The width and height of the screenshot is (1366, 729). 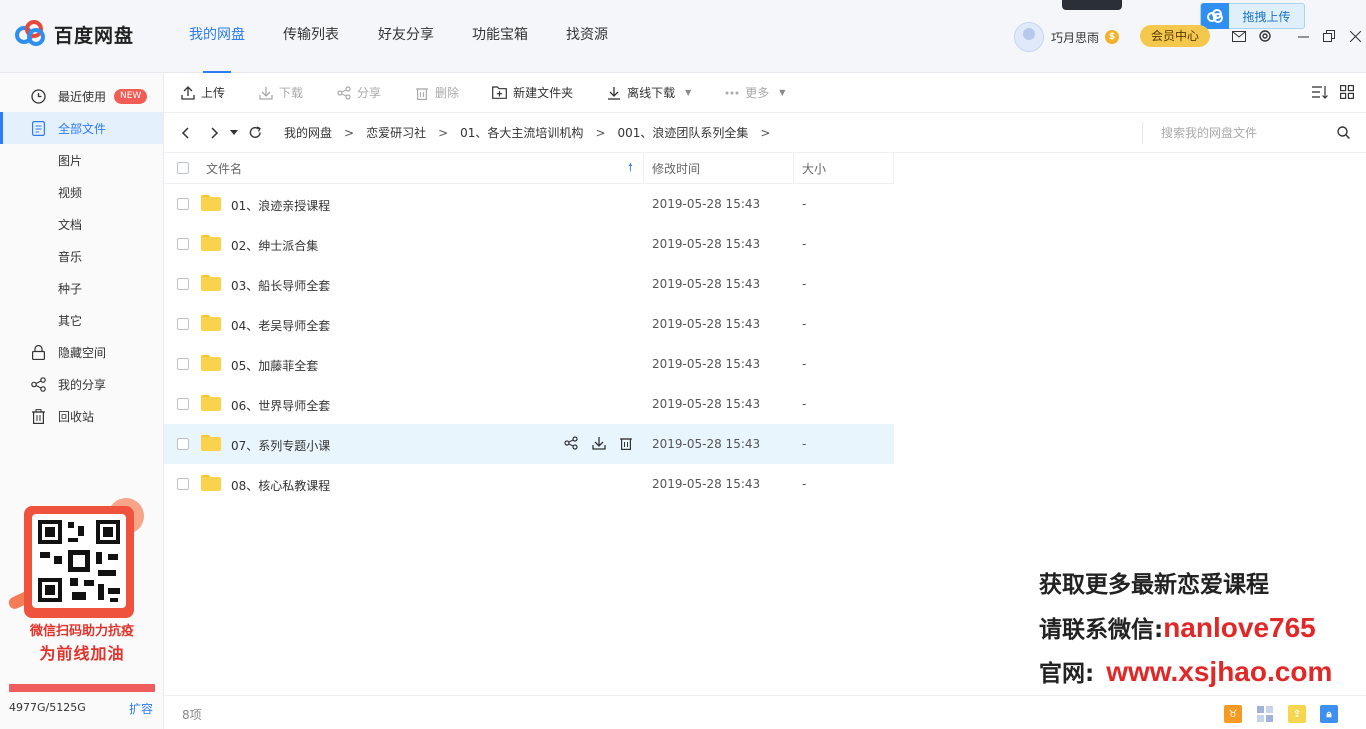 I want to click on search-icon, so click(x=1344, y=134).